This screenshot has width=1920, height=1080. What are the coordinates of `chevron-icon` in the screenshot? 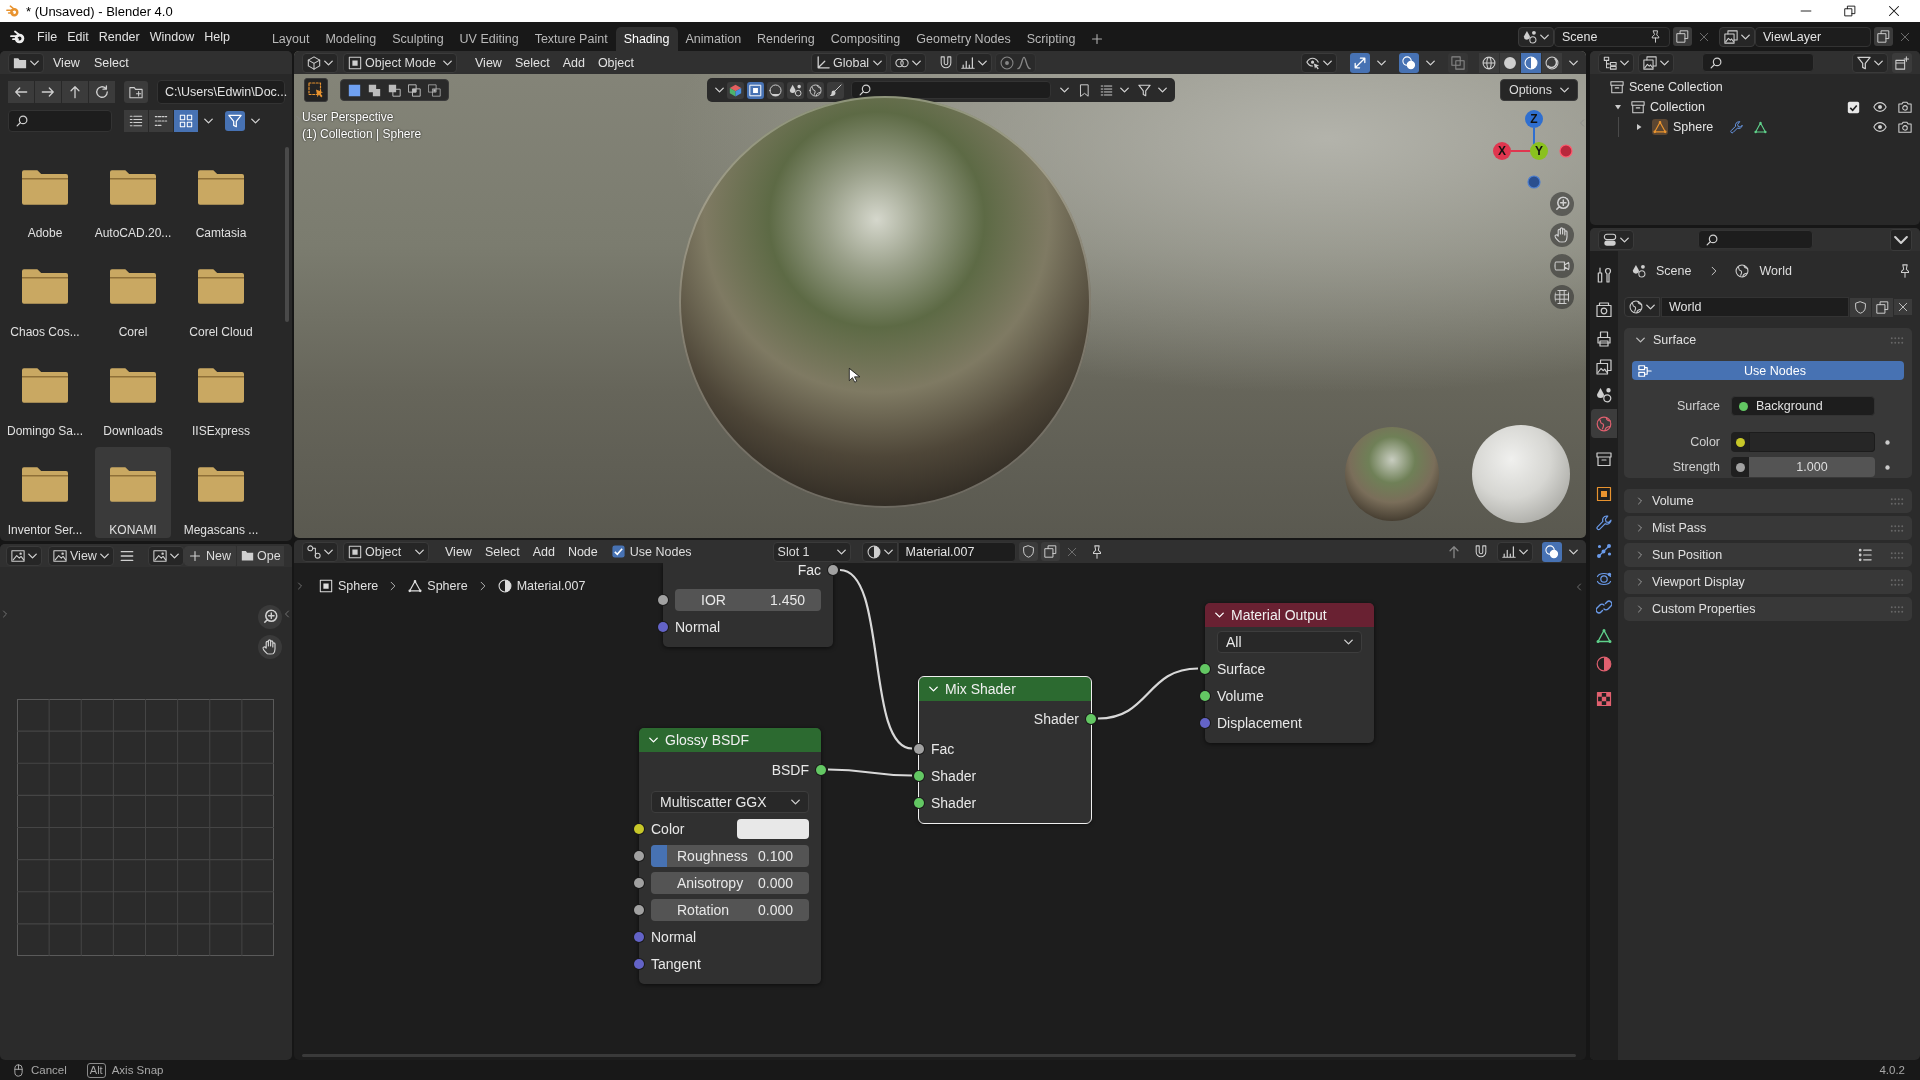 It's located at (1640, 340).